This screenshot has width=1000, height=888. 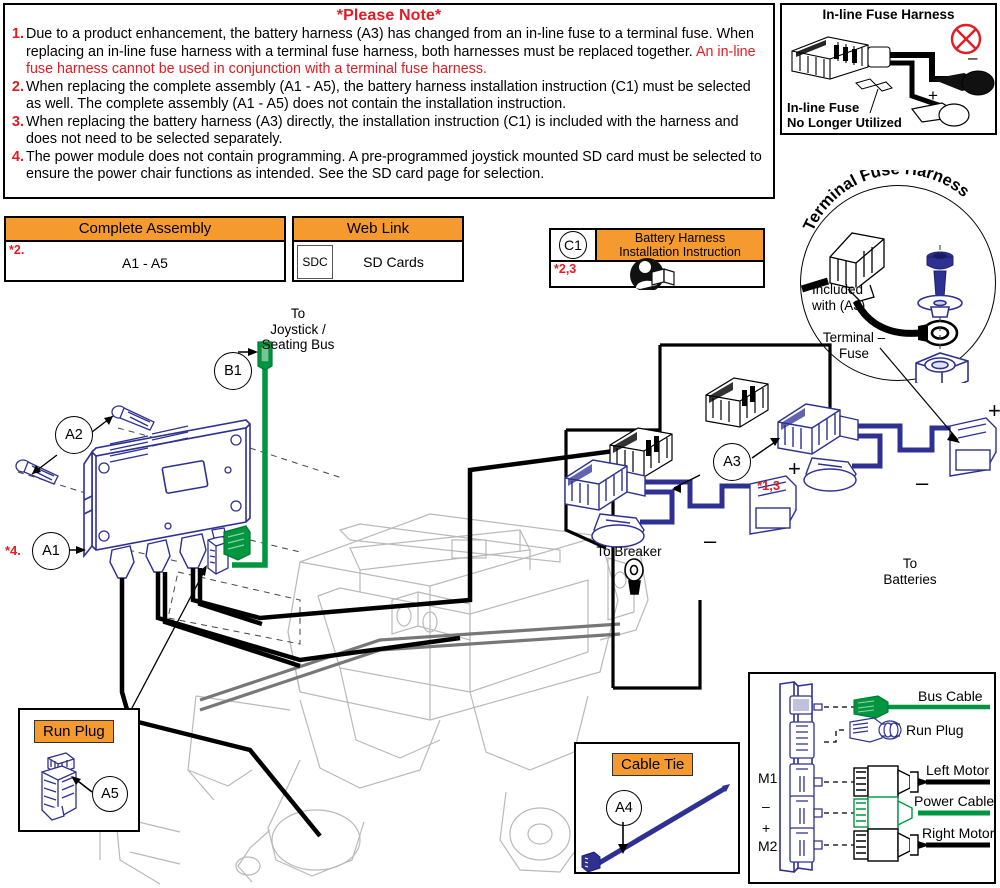 I want to click on instruction-ref-cell: C1, so click(x=574, y=245).